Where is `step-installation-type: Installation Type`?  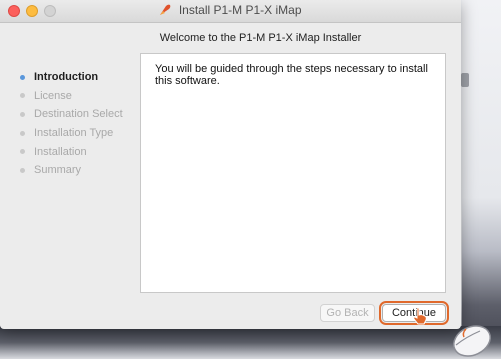 step-installation-type: Installation Type is located at coordinates (71, 133).